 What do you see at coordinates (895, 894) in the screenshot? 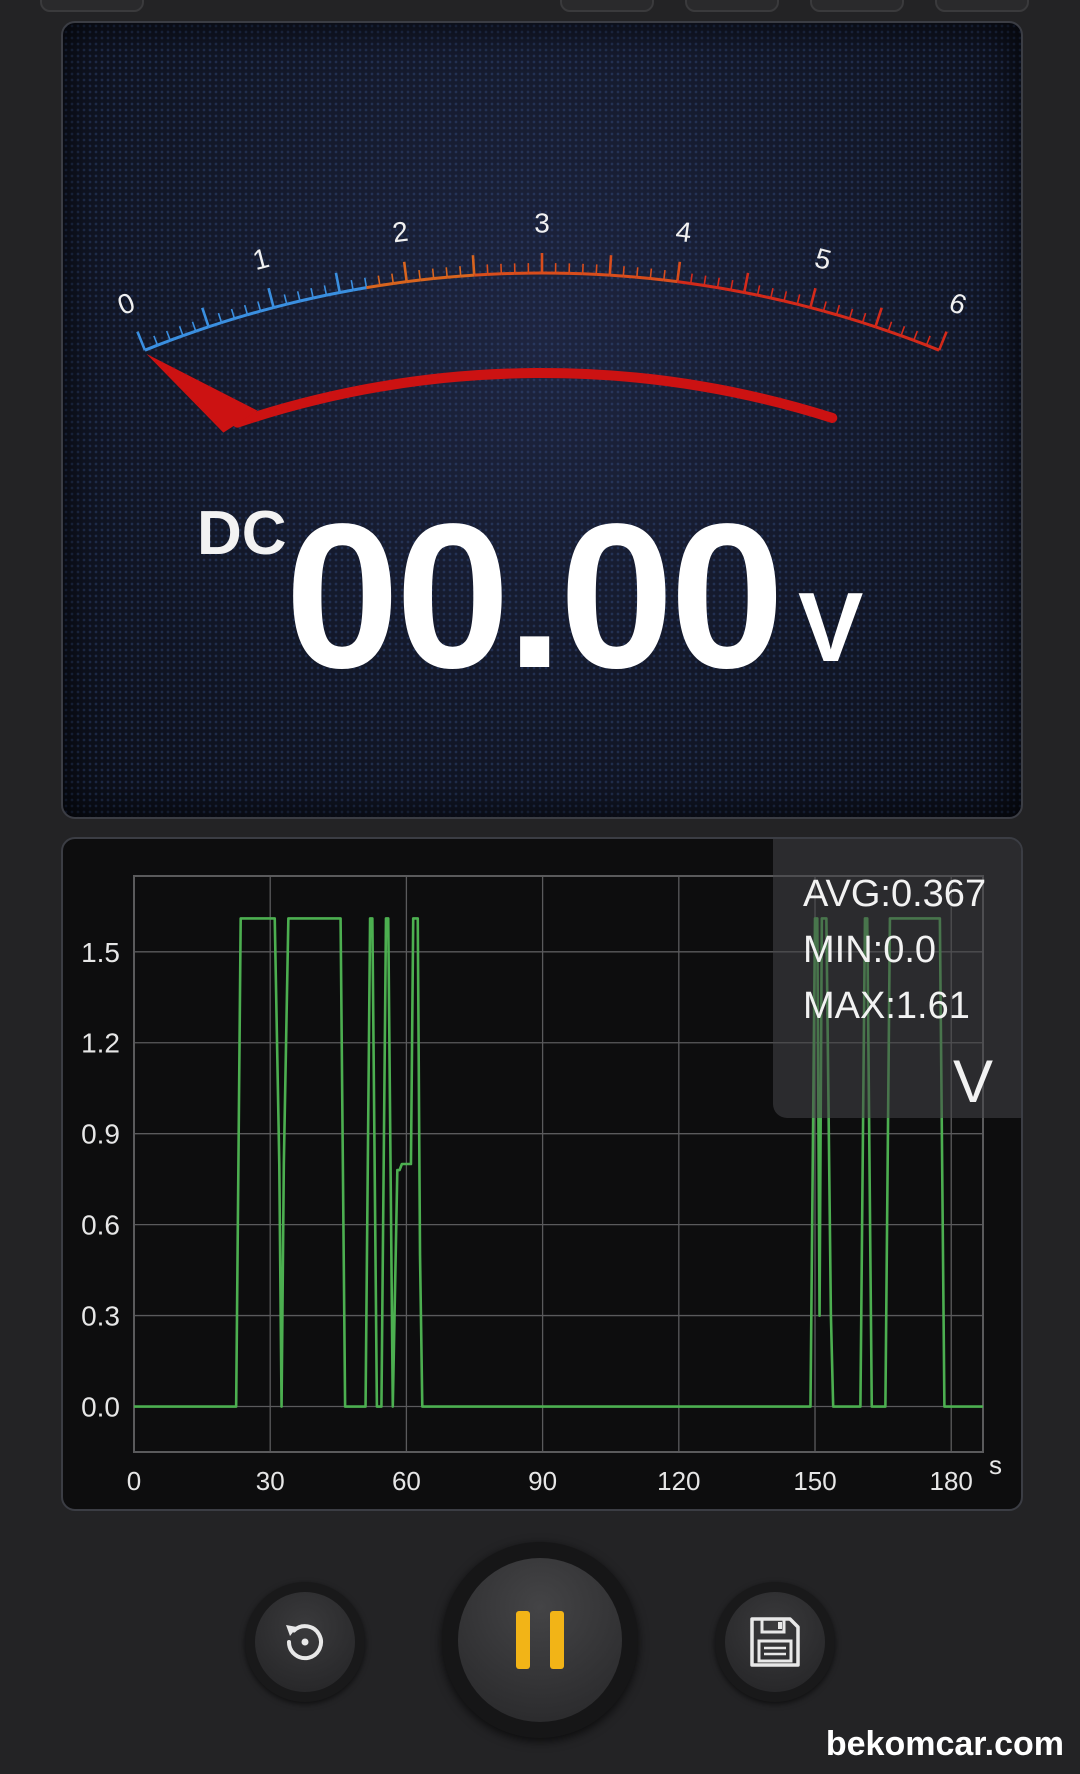
I see `avg-stat: AVG:0.367` at bounding box center [895, 894].